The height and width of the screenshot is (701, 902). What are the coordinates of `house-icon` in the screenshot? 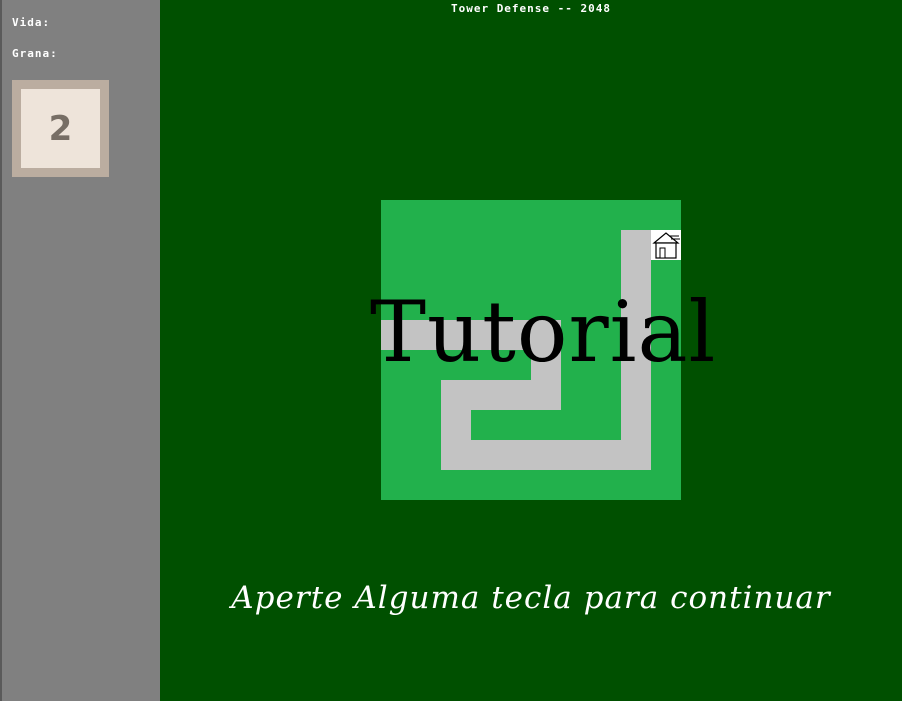 It's located at (666, 245).